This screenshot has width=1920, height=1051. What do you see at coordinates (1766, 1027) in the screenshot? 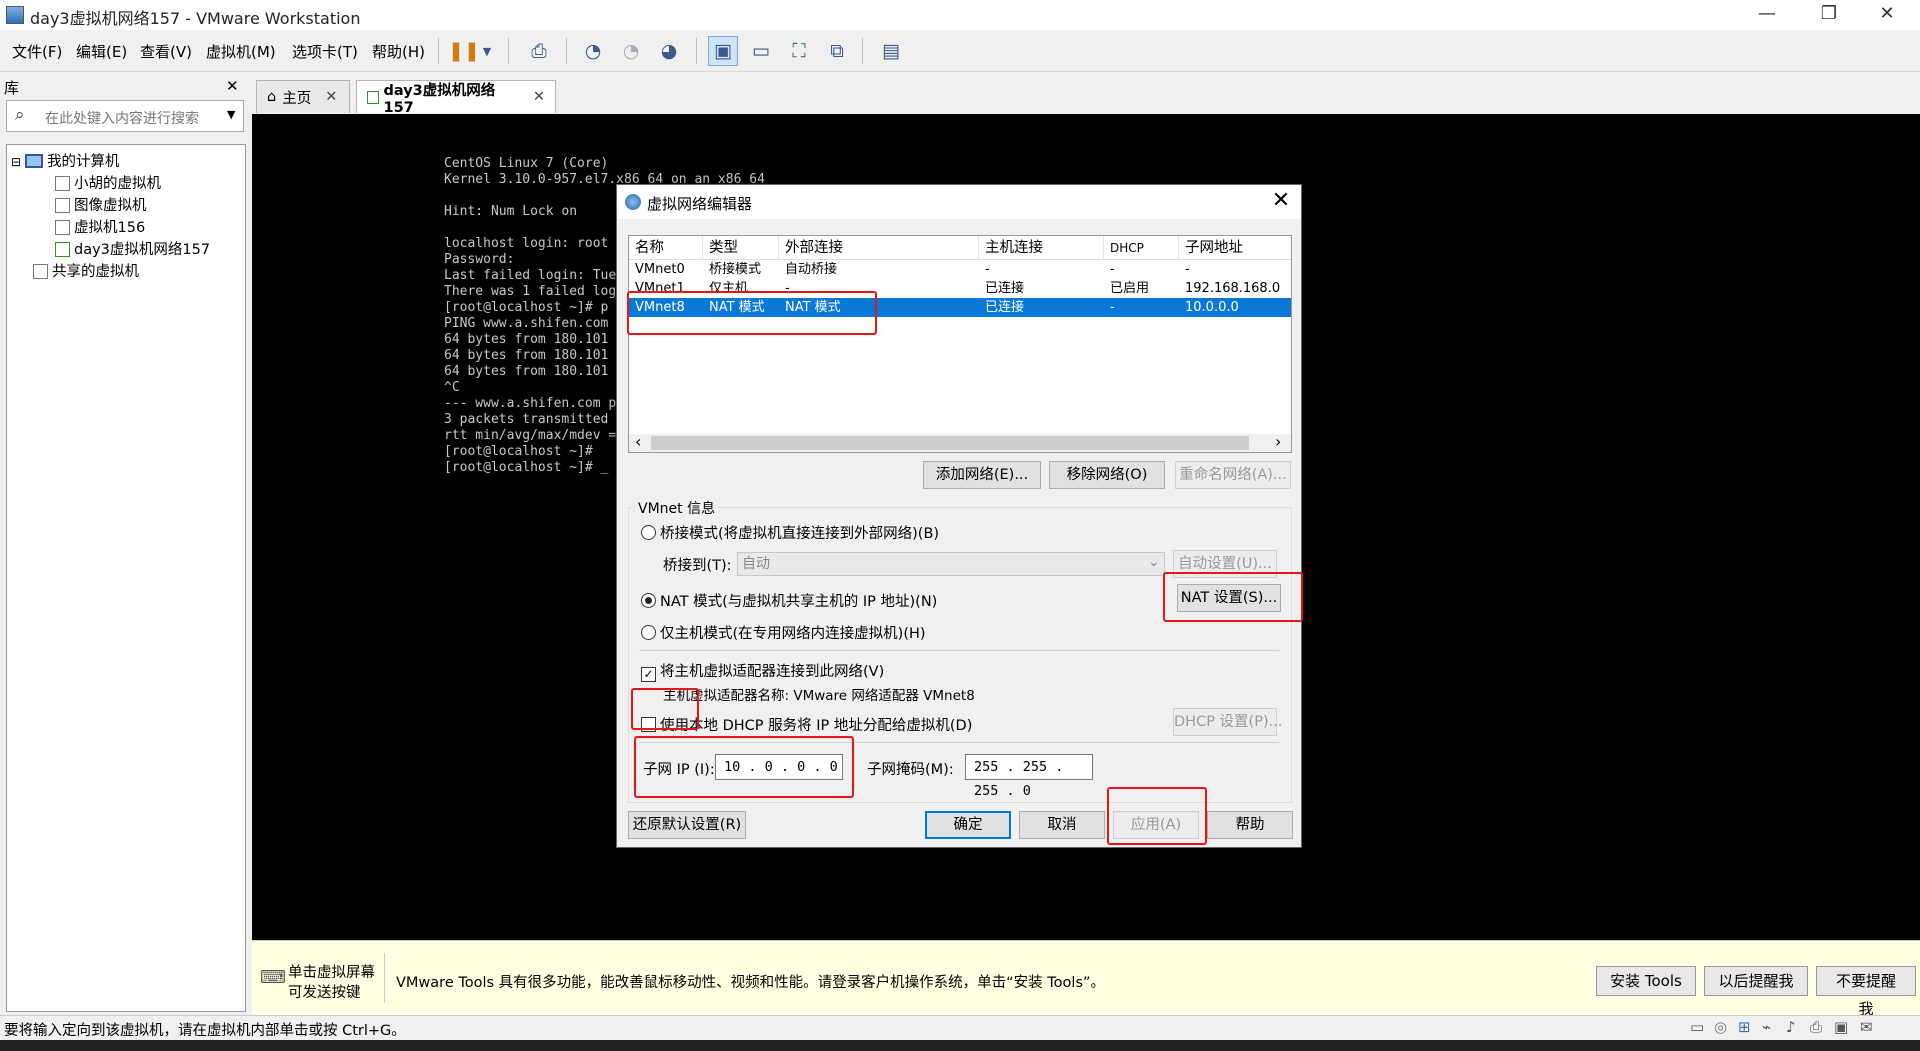
I see `usb-icon: ⌁` at bounding box center [1766, 1027].